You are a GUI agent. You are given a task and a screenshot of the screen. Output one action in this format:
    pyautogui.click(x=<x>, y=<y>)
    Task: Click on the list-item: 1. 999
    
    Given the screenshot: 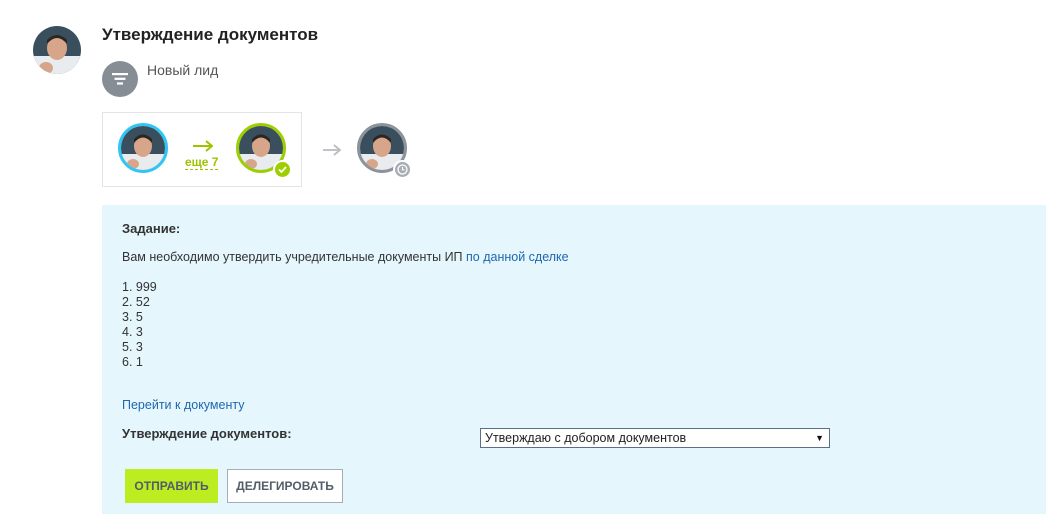 What is the action you would take?
    pyautogui.click(x=139, y=287)
    